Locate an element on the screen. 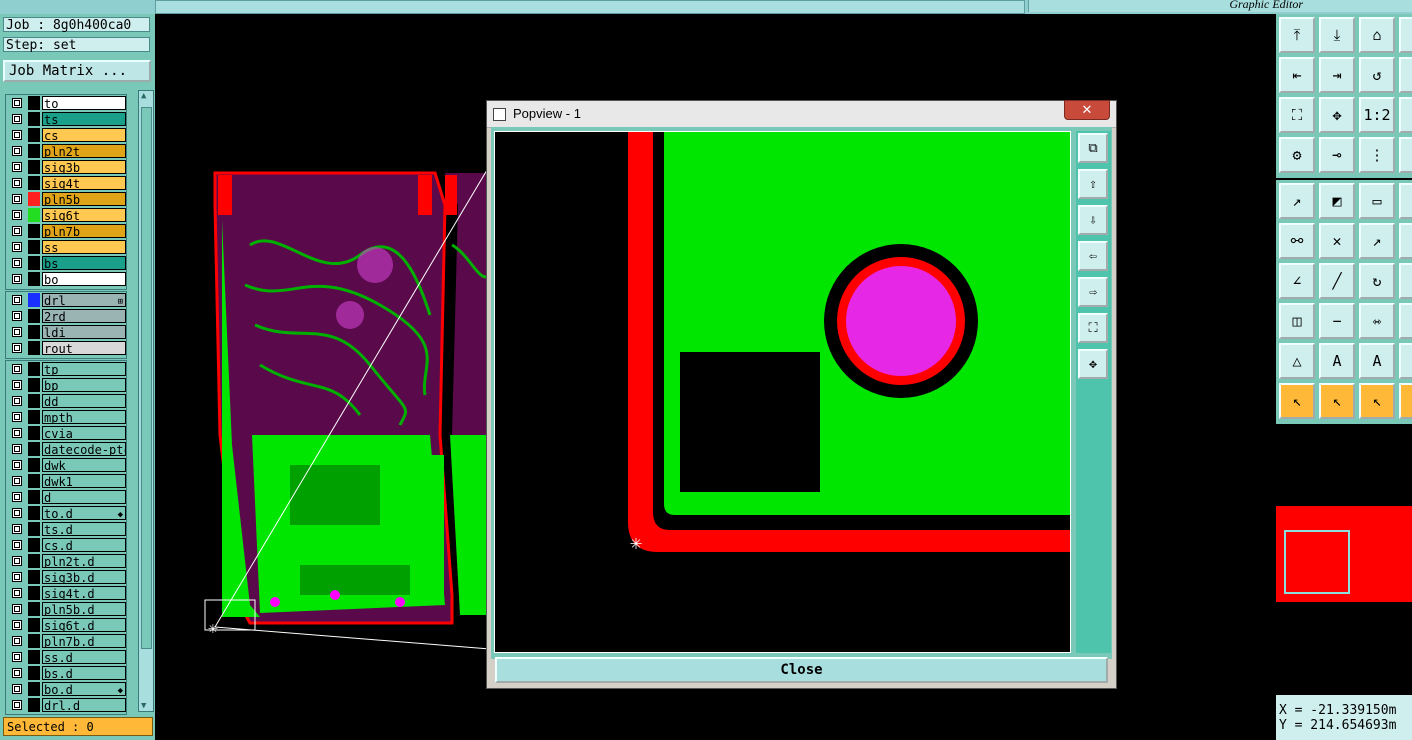  layer-row: drl.d is located at coordinates (66, 705).